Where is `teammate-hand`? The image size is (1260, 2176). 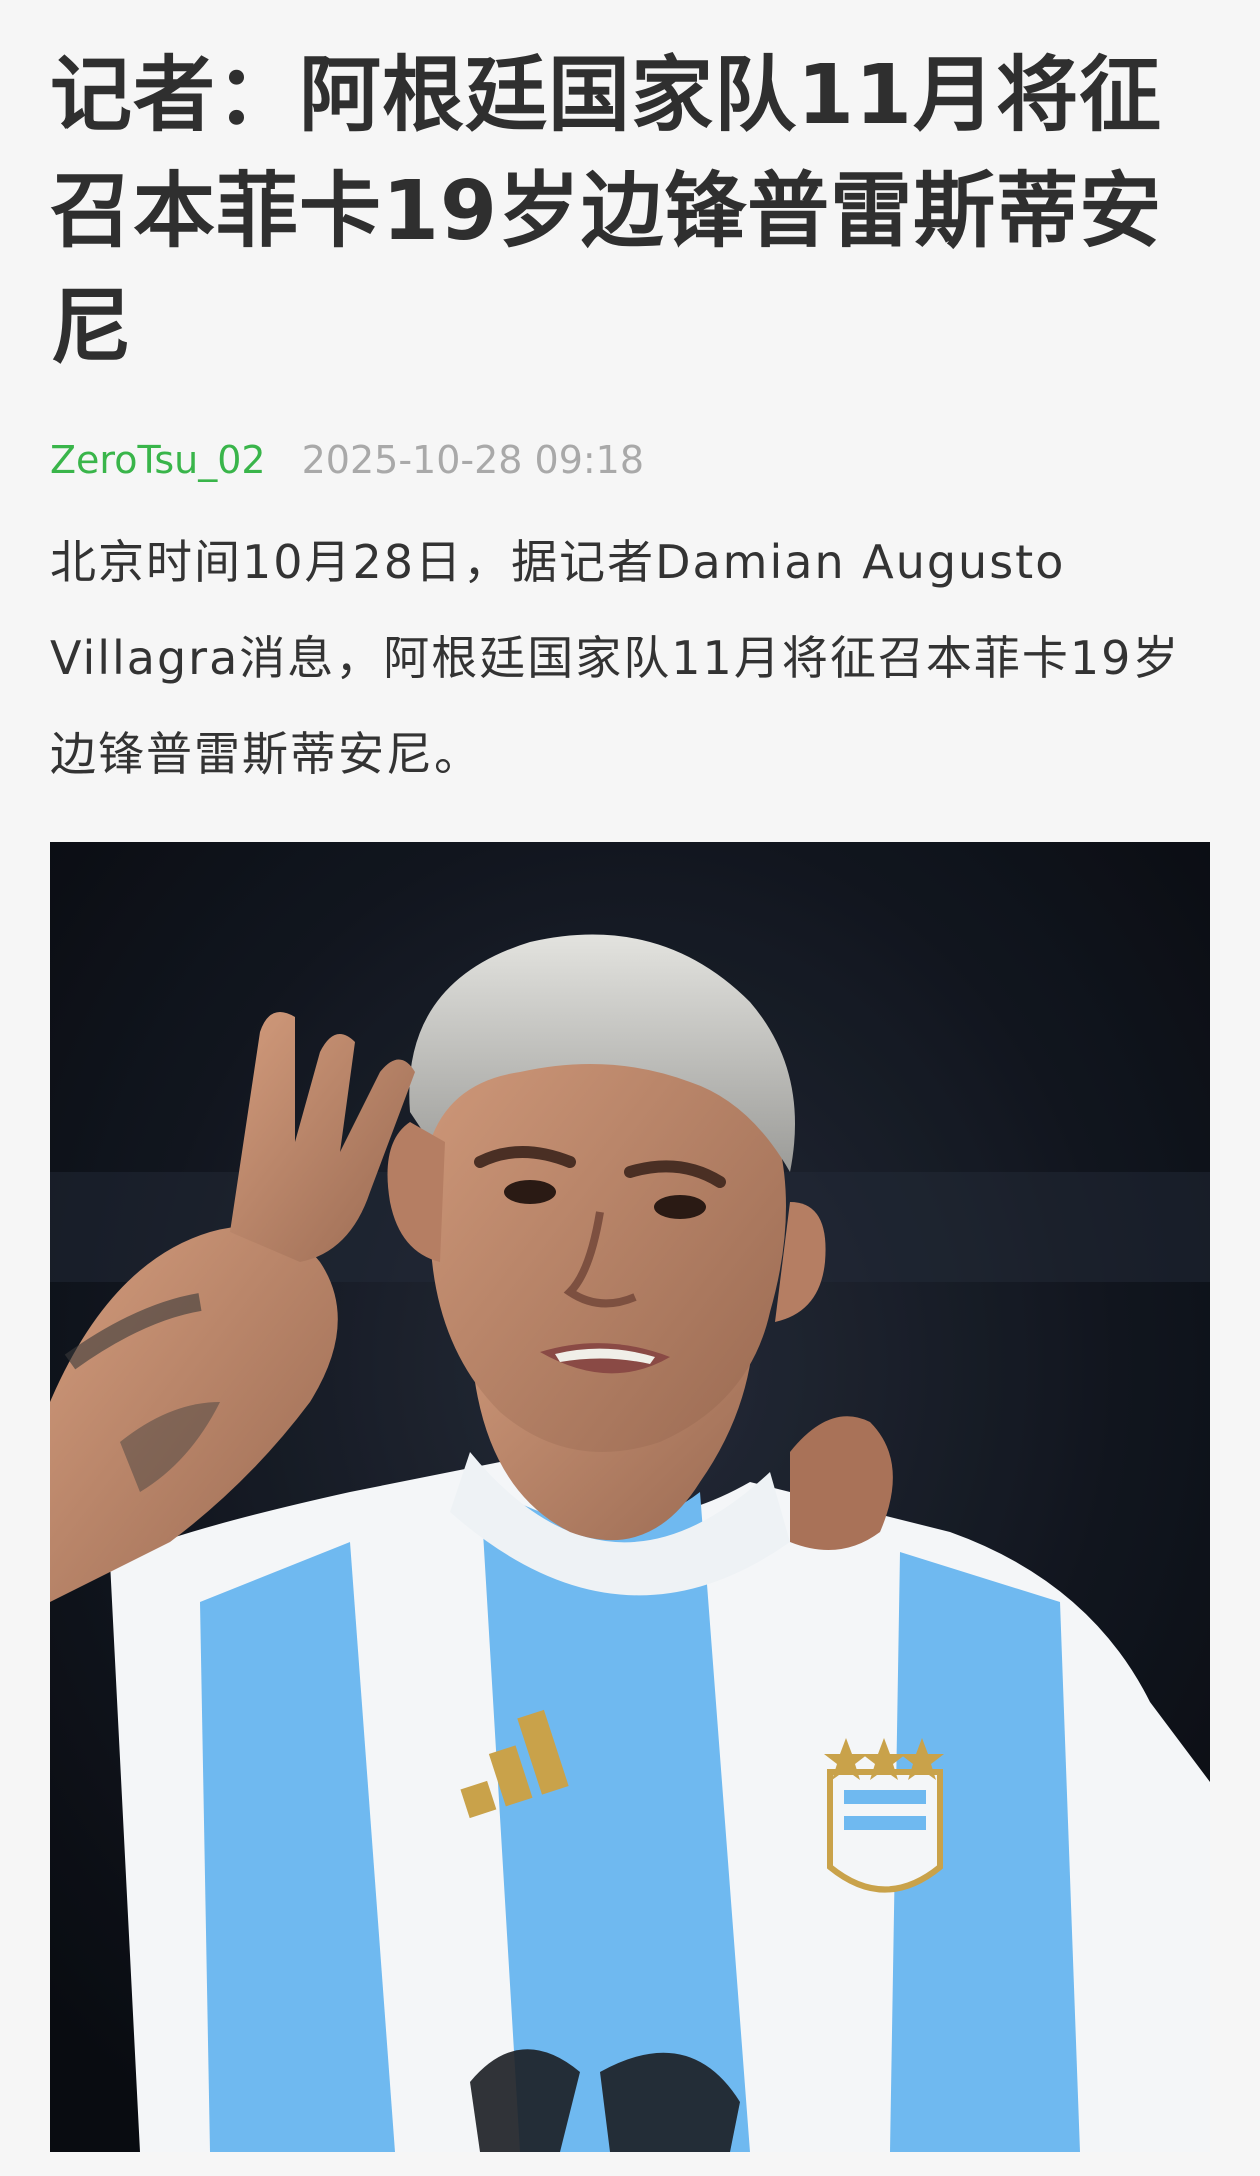
teammate-hand is located at coordinates (841, 1483).